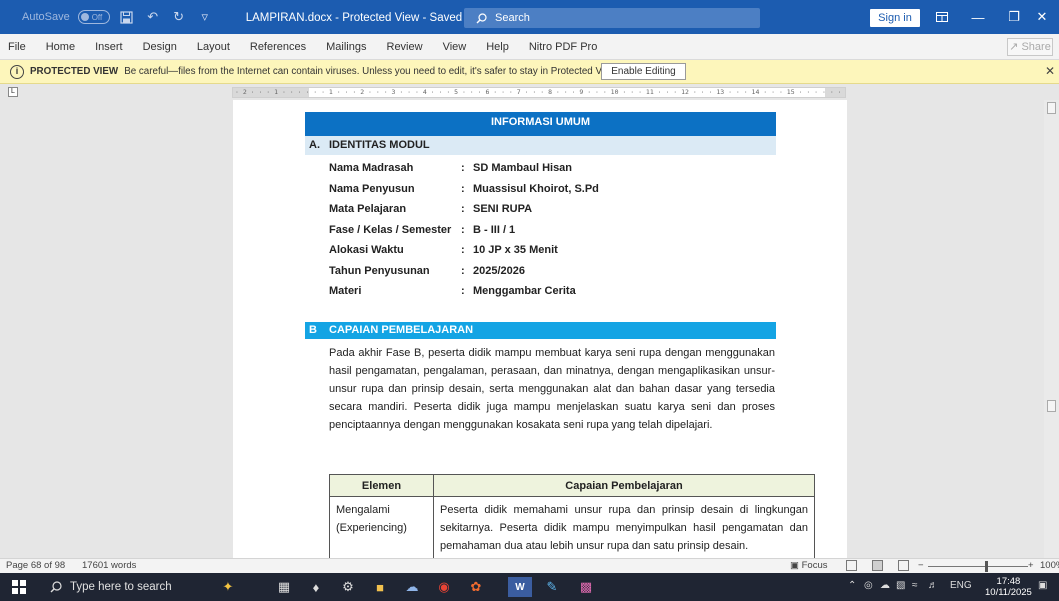 The image size is (1059, 601). Describe the element at coordinates (524, 291) in the screenshot. I see `field-value: Menggambar Cerita` at that location.